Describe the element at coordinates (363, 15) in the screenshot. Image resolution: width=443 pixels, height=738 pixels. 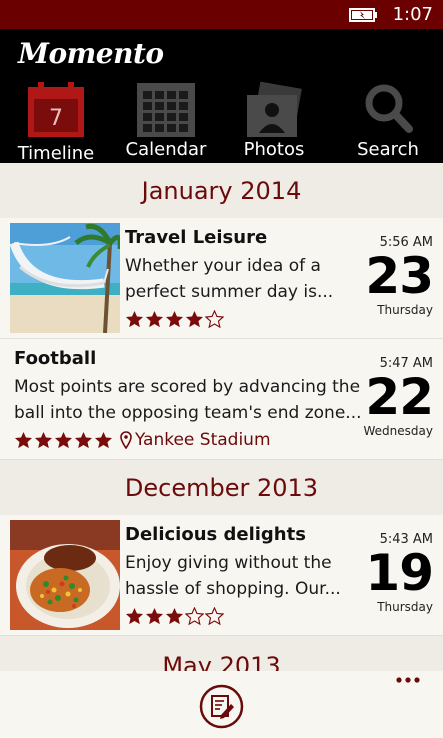
I see `battery-charging-icon` at that location.